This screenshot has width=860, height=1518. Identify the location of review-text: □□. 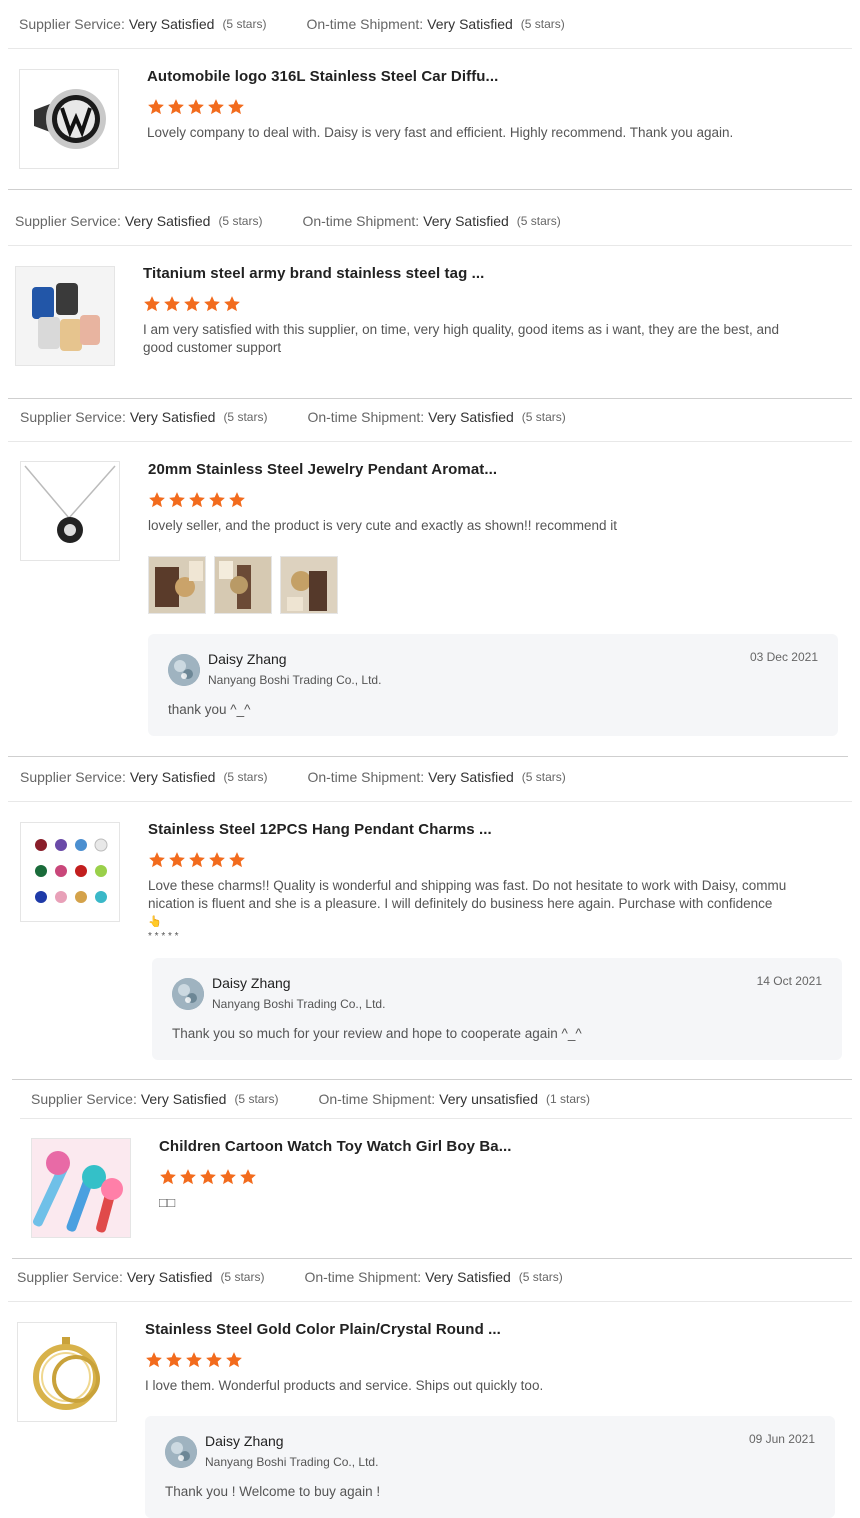
(167, 1202).